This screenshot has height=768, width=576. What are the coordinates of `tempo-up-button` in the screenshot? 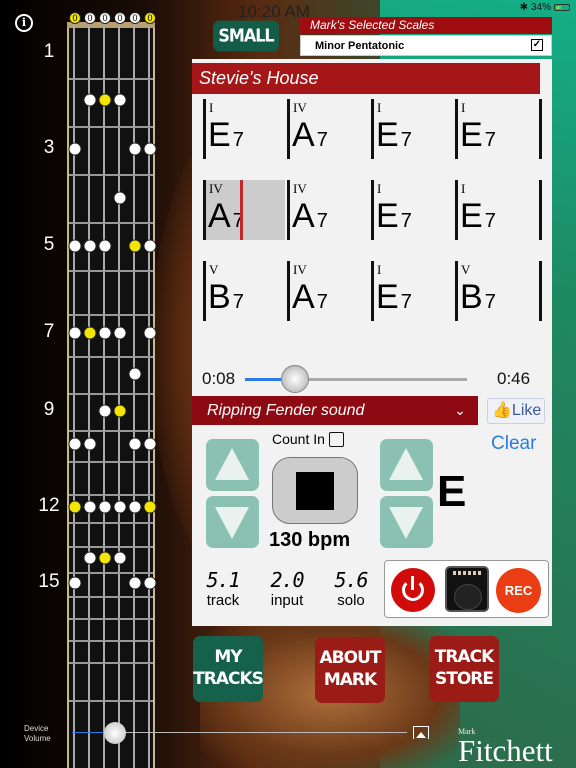 It's located at (232, 465).